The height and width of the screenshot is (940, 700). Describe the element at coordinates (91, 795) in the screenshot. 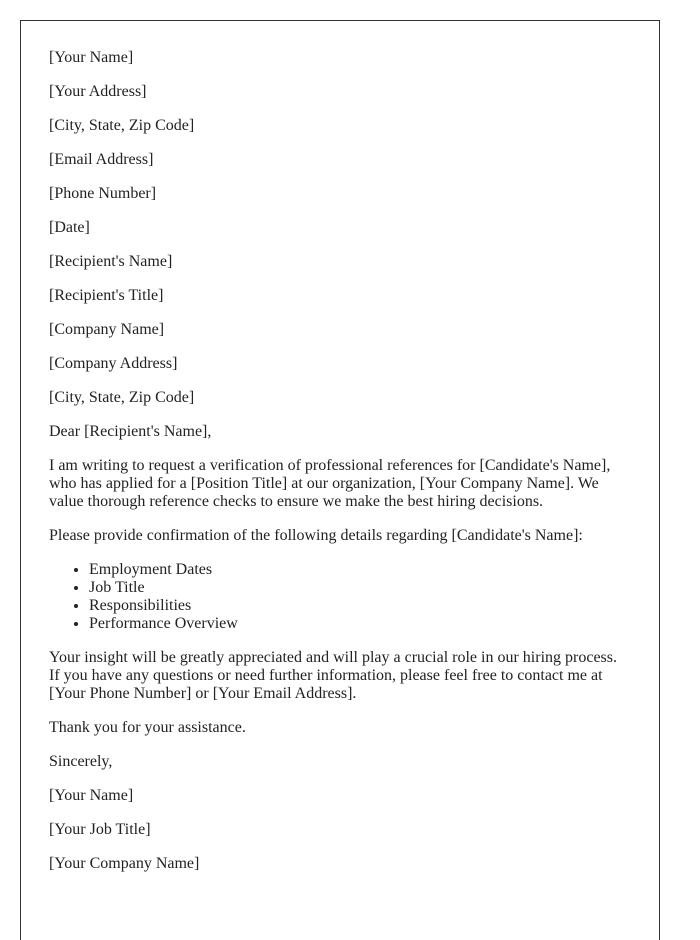

I see `signer-name: [Your Name]` at that location.